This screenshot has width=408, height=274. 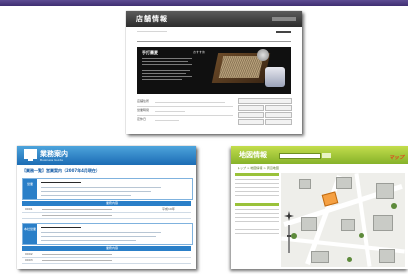 I want to click on print-button, so click(x=283, y=32).